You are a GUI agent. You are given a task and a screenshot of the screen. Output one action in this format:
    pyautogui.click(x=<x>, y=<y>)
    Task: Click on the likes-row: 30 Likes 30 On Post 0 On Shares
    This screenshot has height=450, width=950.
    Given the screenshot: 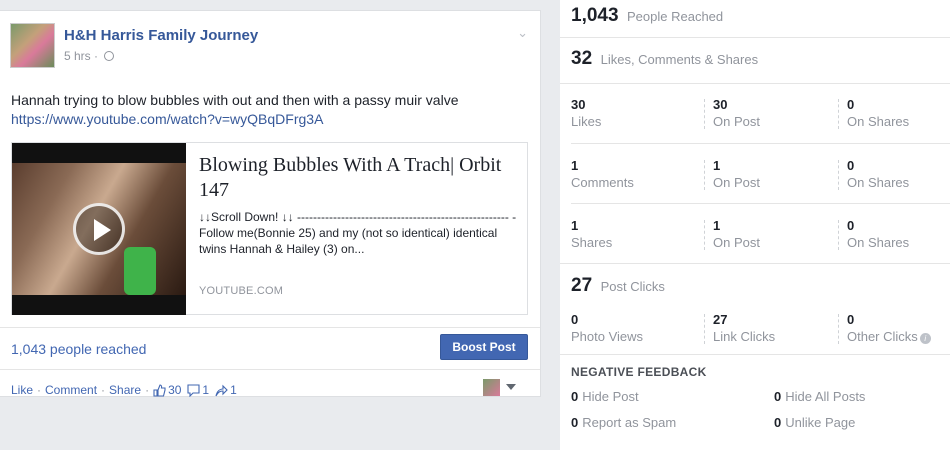 What is the action you would take?
    pyautogui.click(x=758, y=117)
    